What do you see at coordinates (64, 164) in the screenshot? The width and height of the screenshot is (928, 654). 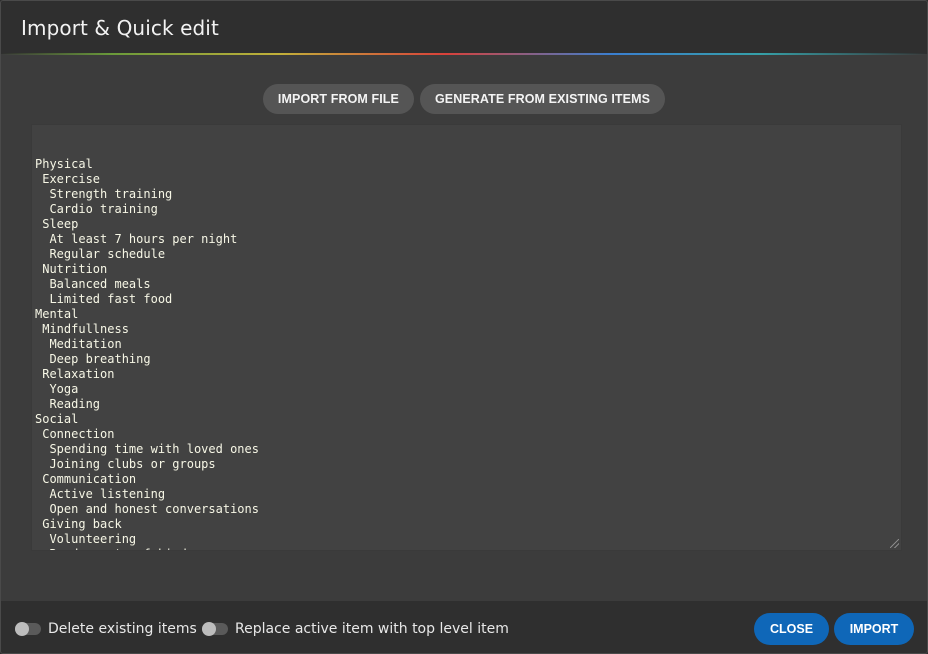 I see `editor-line: Physical` at bounding box center [64, 164].